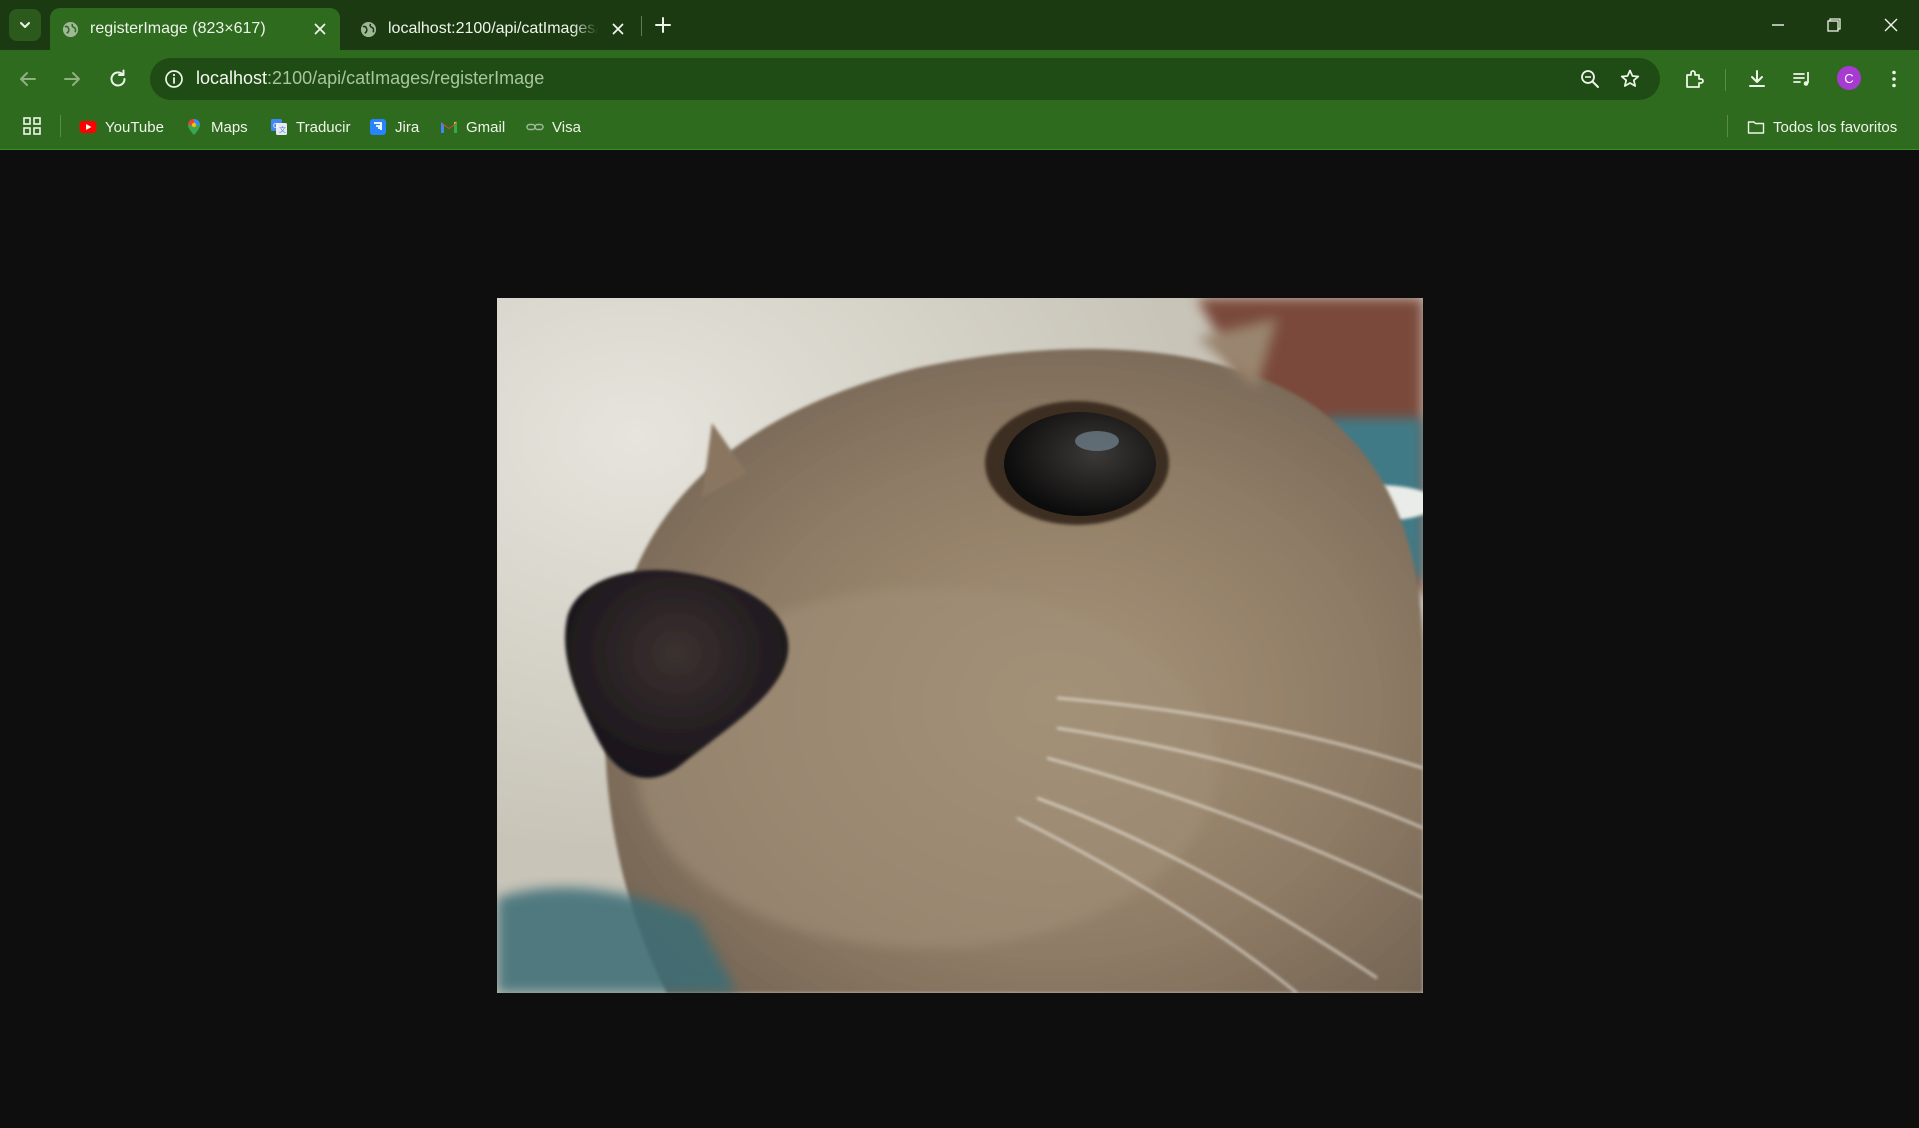  What do you see at coordinates (406, 78) in the screenshot?
I see `url-path: :2100/api/catImages/registerImage` at bounding box center [406, 78].